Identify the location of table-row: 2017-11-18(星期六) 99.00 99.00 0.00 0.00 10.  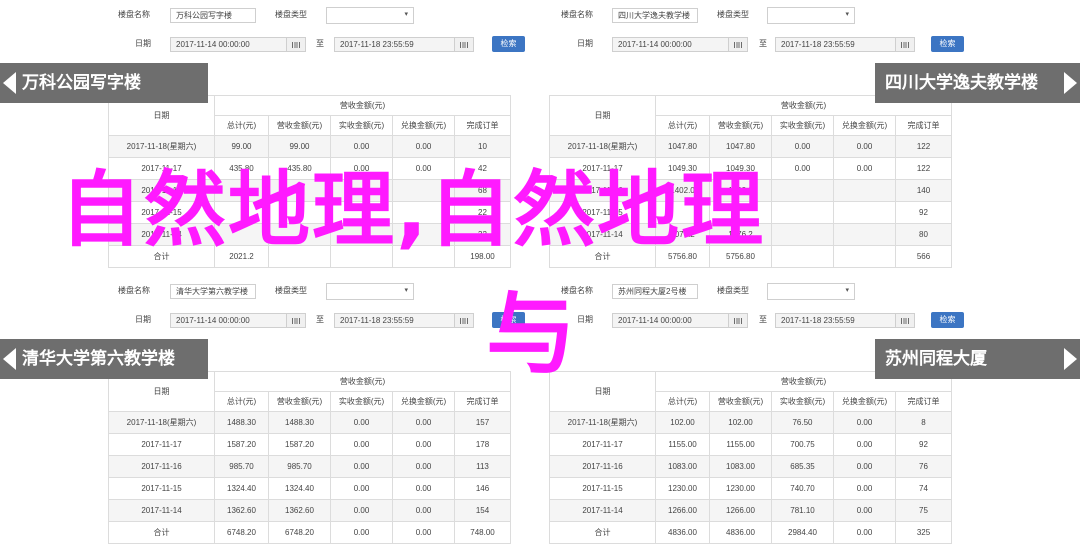
(309, 146).